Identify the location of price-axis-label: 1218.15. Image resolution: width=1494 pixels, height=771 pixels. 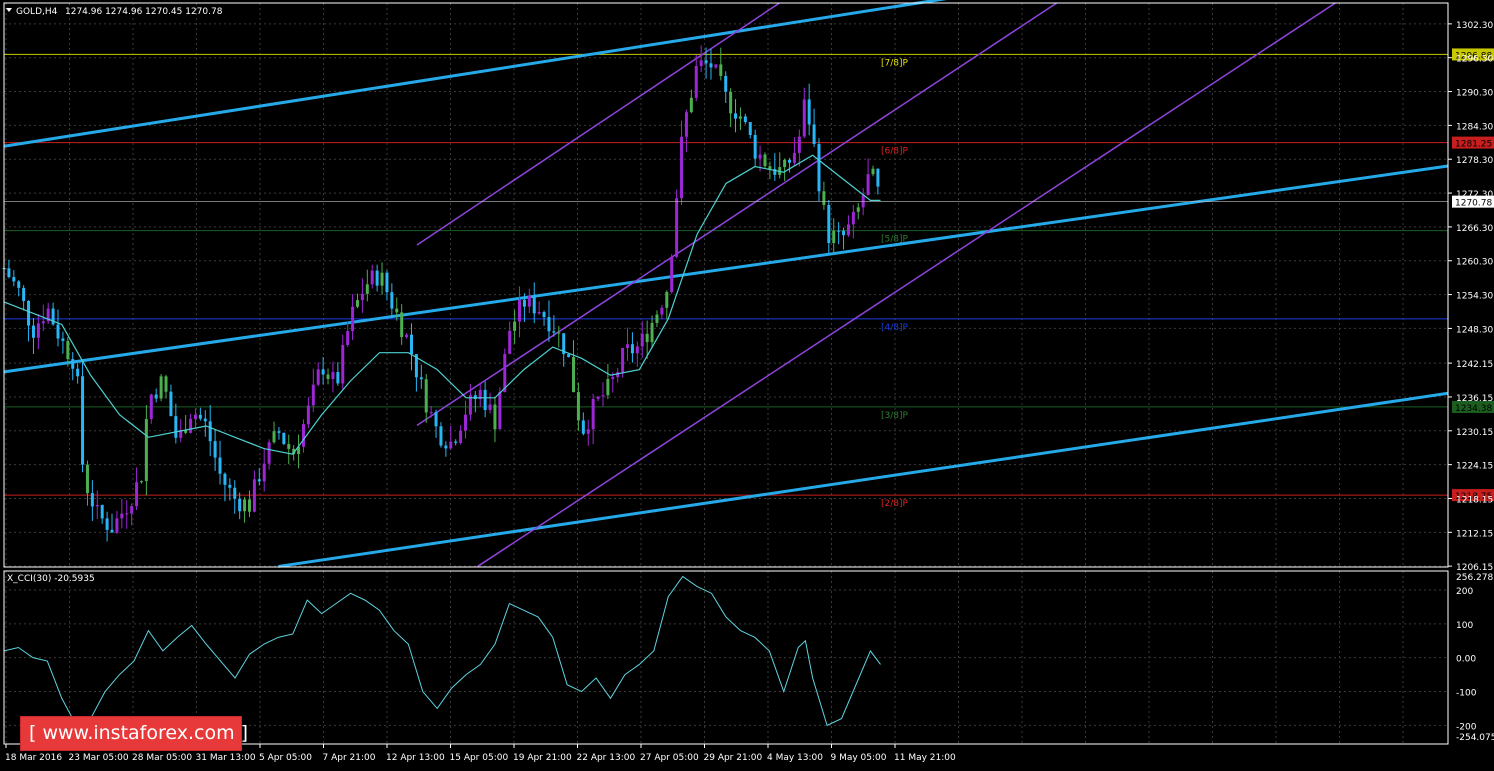
(1474, 500).